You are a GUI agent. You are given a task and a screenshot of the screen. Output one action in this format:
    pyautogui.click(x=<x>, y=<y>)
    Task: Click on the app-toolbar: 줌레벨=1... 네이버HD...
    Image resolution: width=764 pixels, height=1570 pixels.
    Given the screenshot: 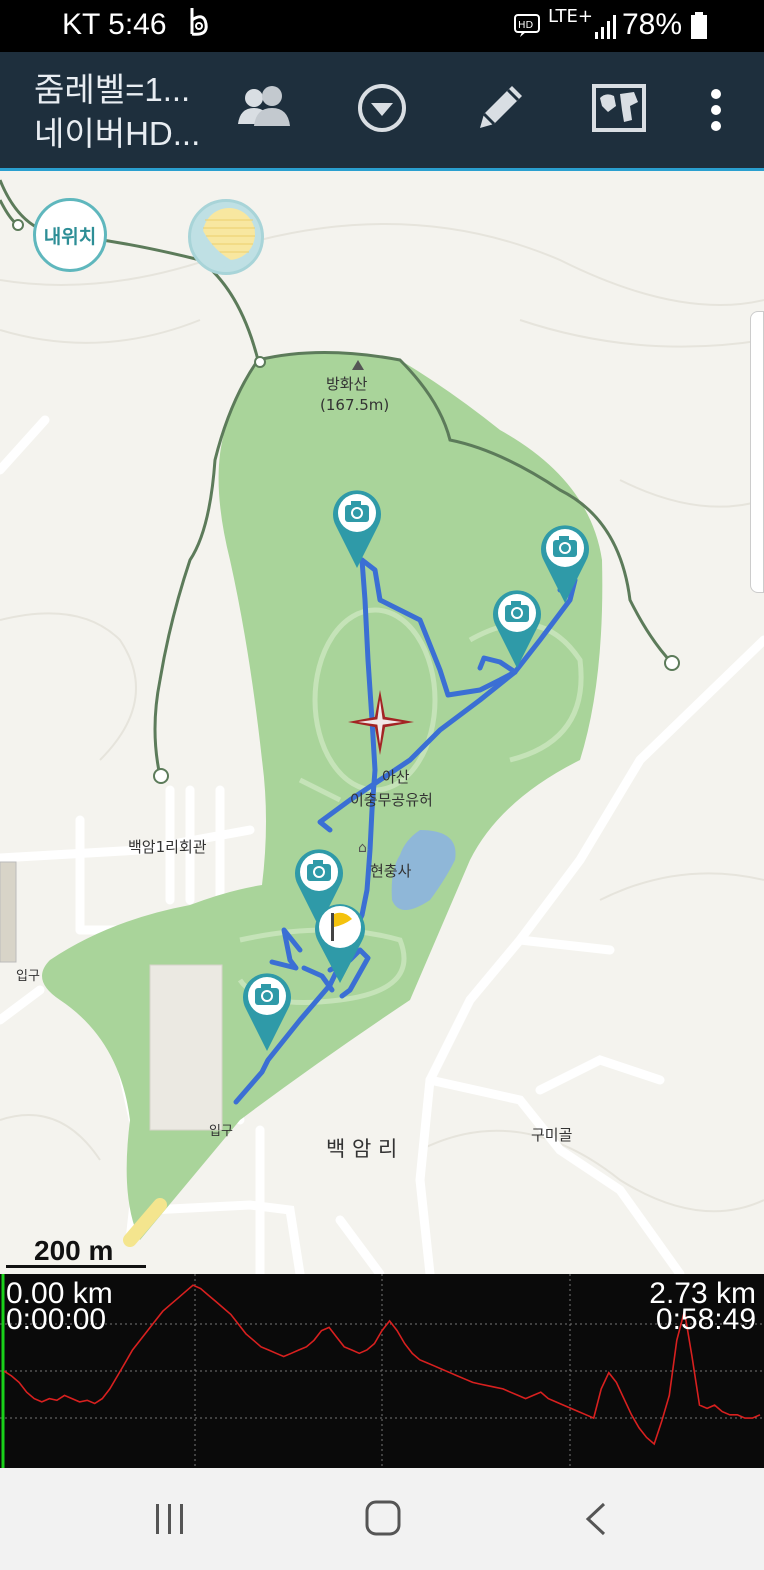 What is the action you would take?
    pyautogui.click(x=382, y=111)
    